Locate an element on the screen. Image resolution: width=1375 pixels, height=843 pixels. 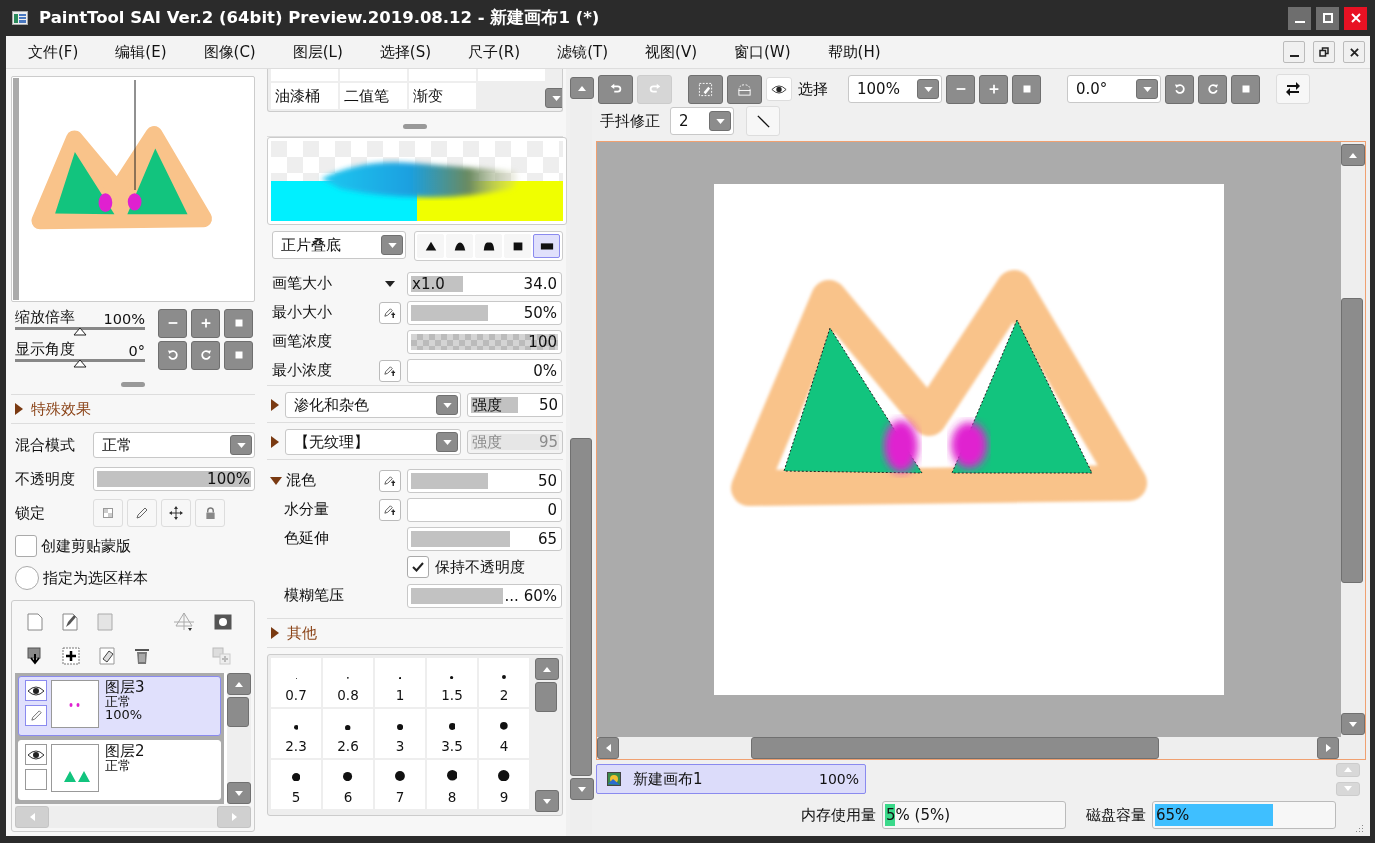
strength-slider: 强度 50 is located at coordinates (515, 405).